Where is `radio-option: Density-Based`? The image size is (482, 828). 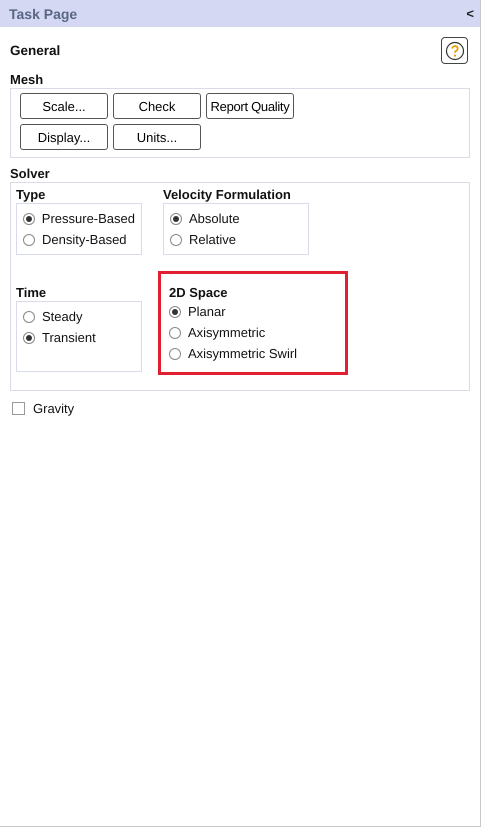 radio-option: Density-Based is located at coordinates (79, 239).